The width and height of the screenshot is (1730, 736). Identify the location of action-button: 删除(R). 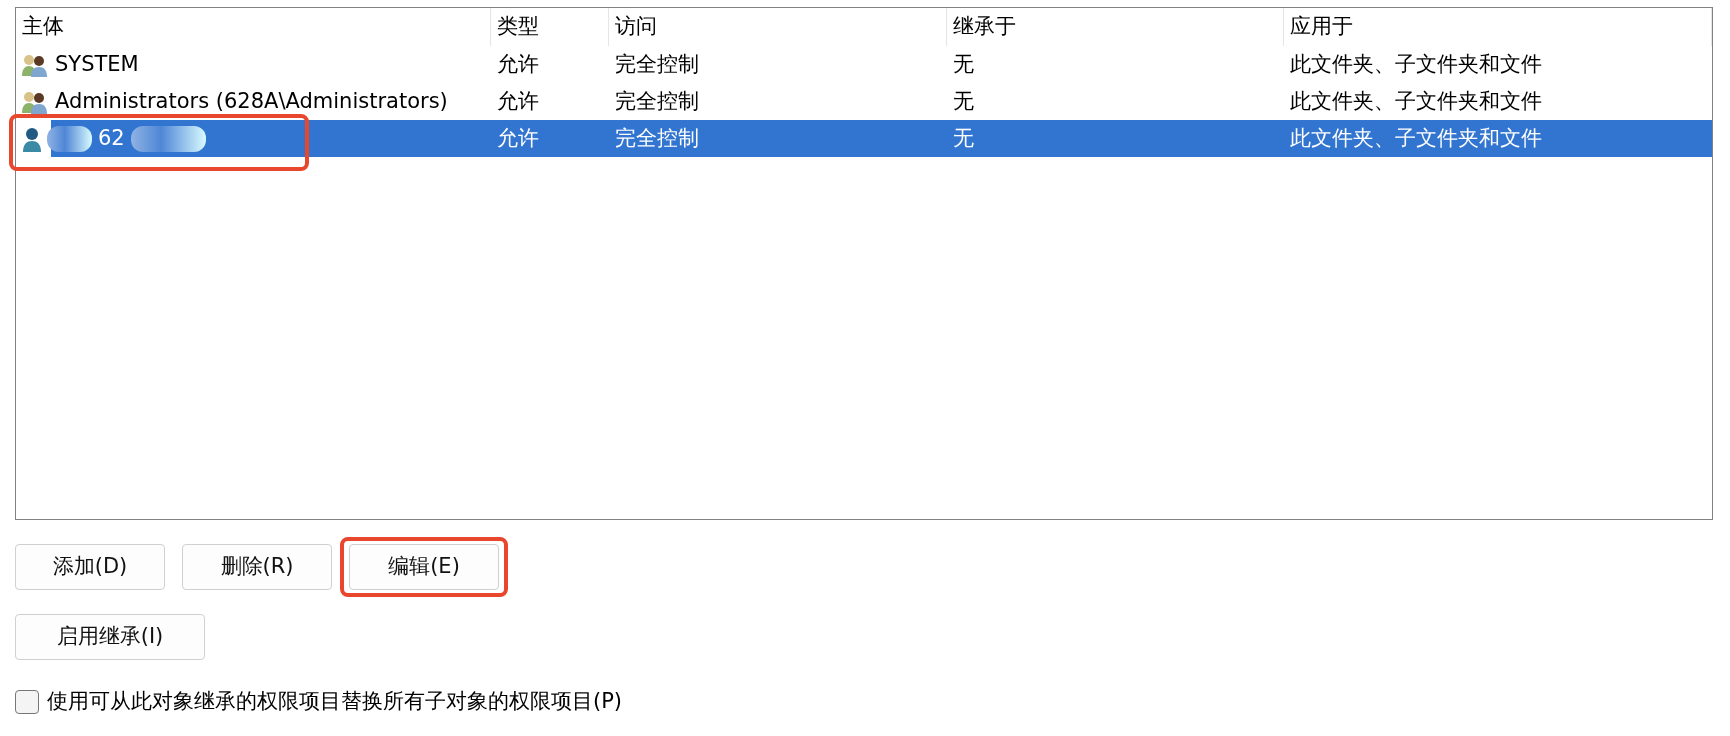
(257, 567).